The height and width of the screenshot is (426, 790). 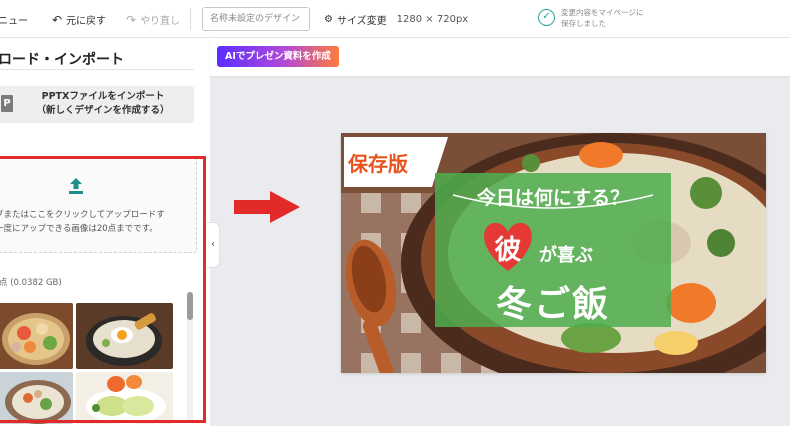 What do you see at coordinates (552, 304) in the screenshot?
I see `title-line-3: 冬ご飯` at bounding box center [552, 304].